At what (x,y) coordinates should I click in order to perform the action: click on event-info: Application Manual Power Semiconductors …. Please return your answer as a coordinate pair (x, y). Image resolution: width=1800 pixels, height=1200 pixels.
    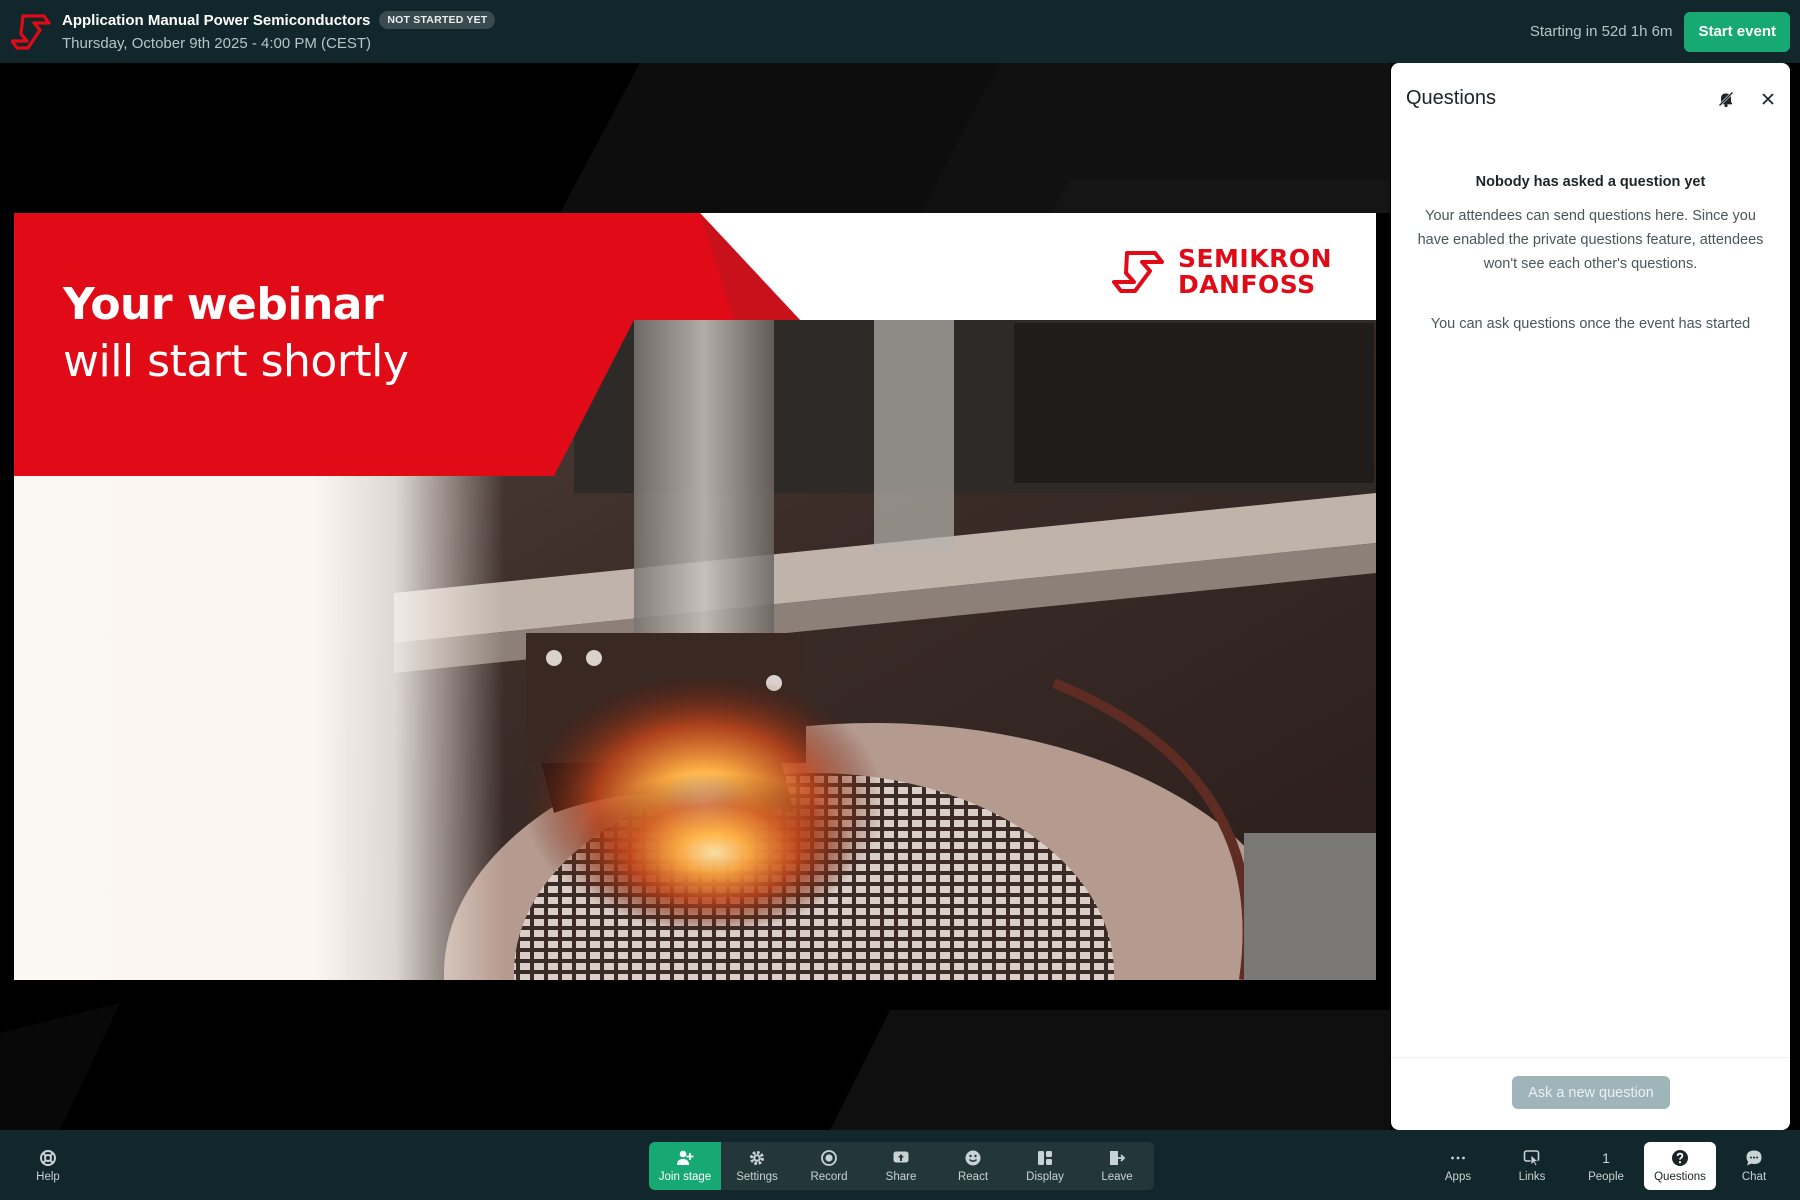
    Looking at the image, I should click on (279, 31).